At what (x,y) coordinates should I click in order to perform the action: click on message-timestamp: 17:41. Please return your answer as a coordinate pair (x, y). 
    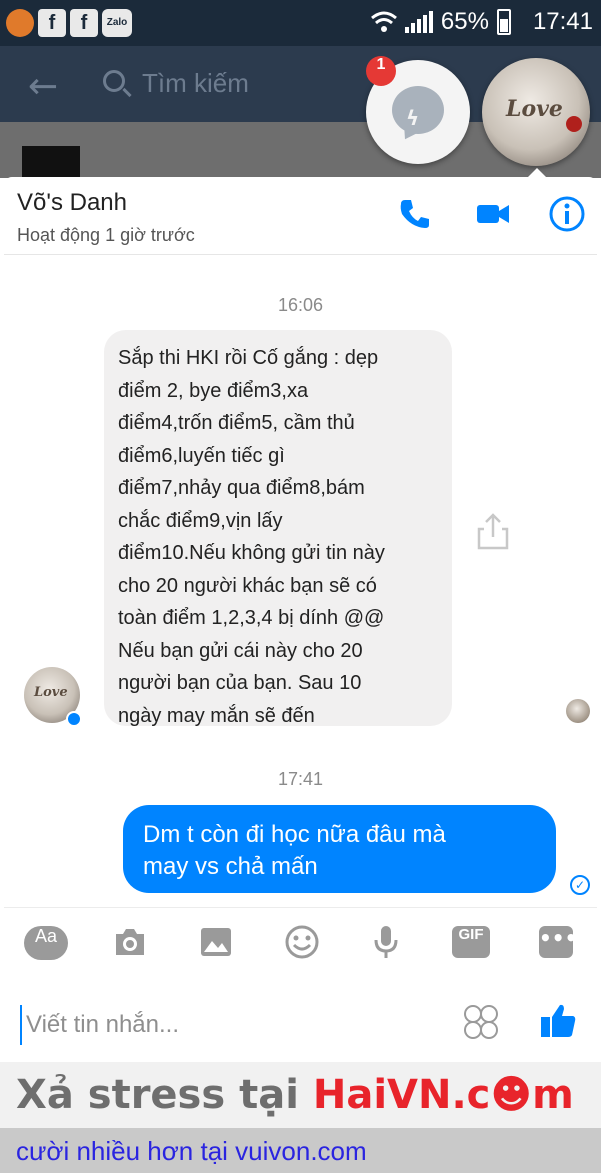
    Looking at the image, I should click on (300, 779).